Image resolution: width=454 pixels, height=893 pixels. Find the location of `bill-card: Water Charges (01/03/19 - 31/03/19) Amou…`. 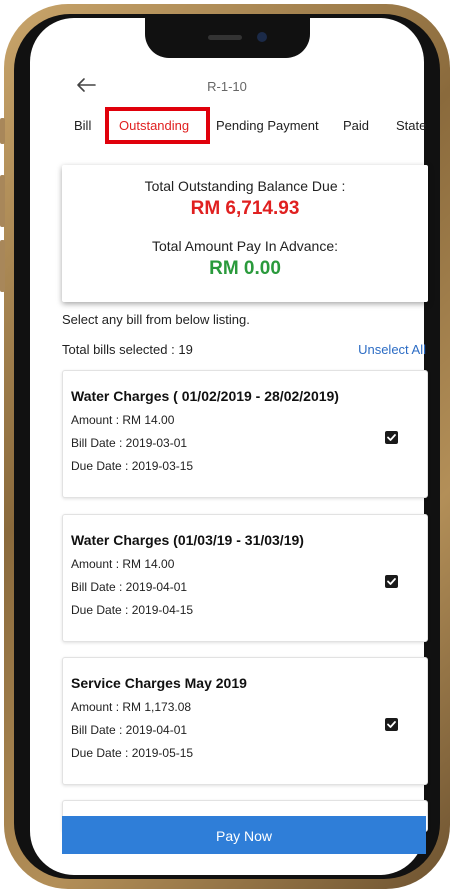

bill-card: Water Charges (01/03/19 - 31/03/19) Amou… is located at coordinates (245, 578).